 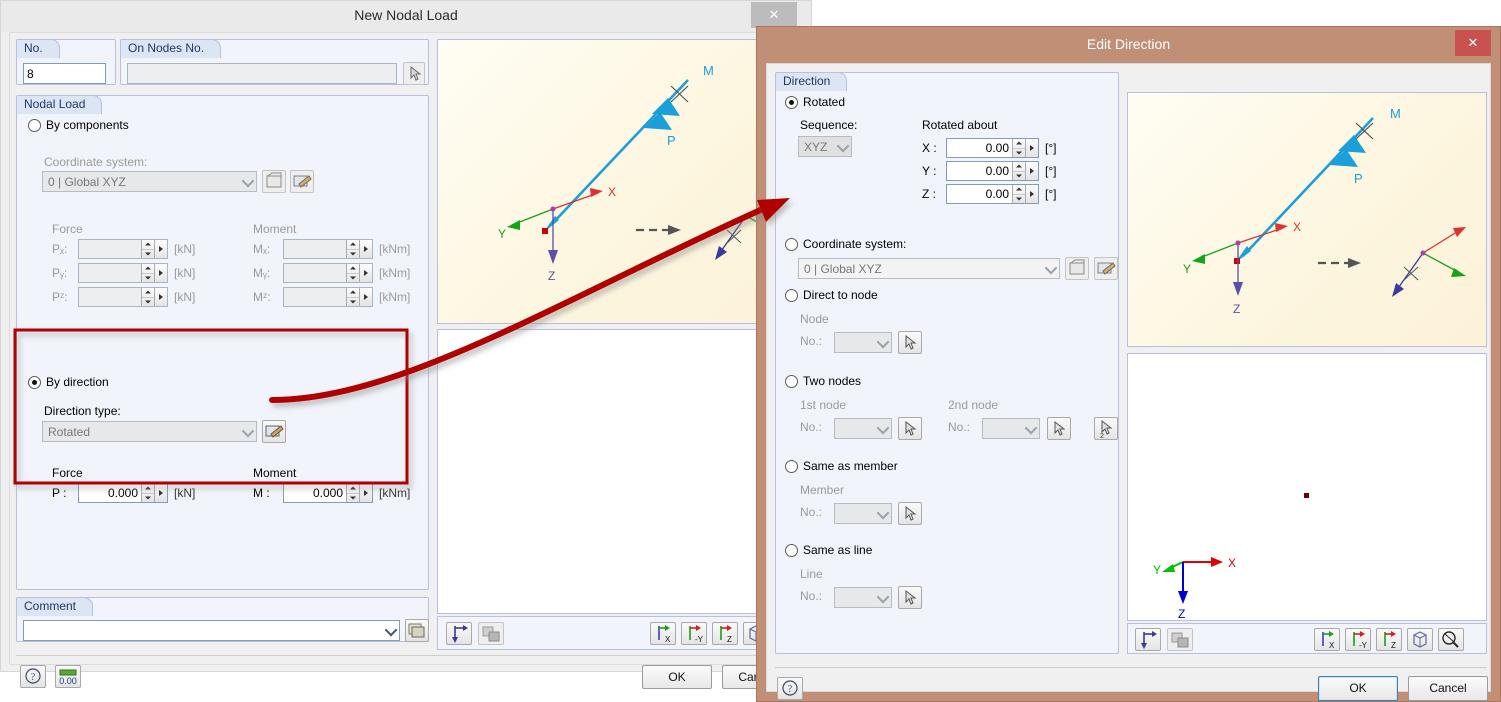 I want to click on comment-combo, so click(x=211, y=630).